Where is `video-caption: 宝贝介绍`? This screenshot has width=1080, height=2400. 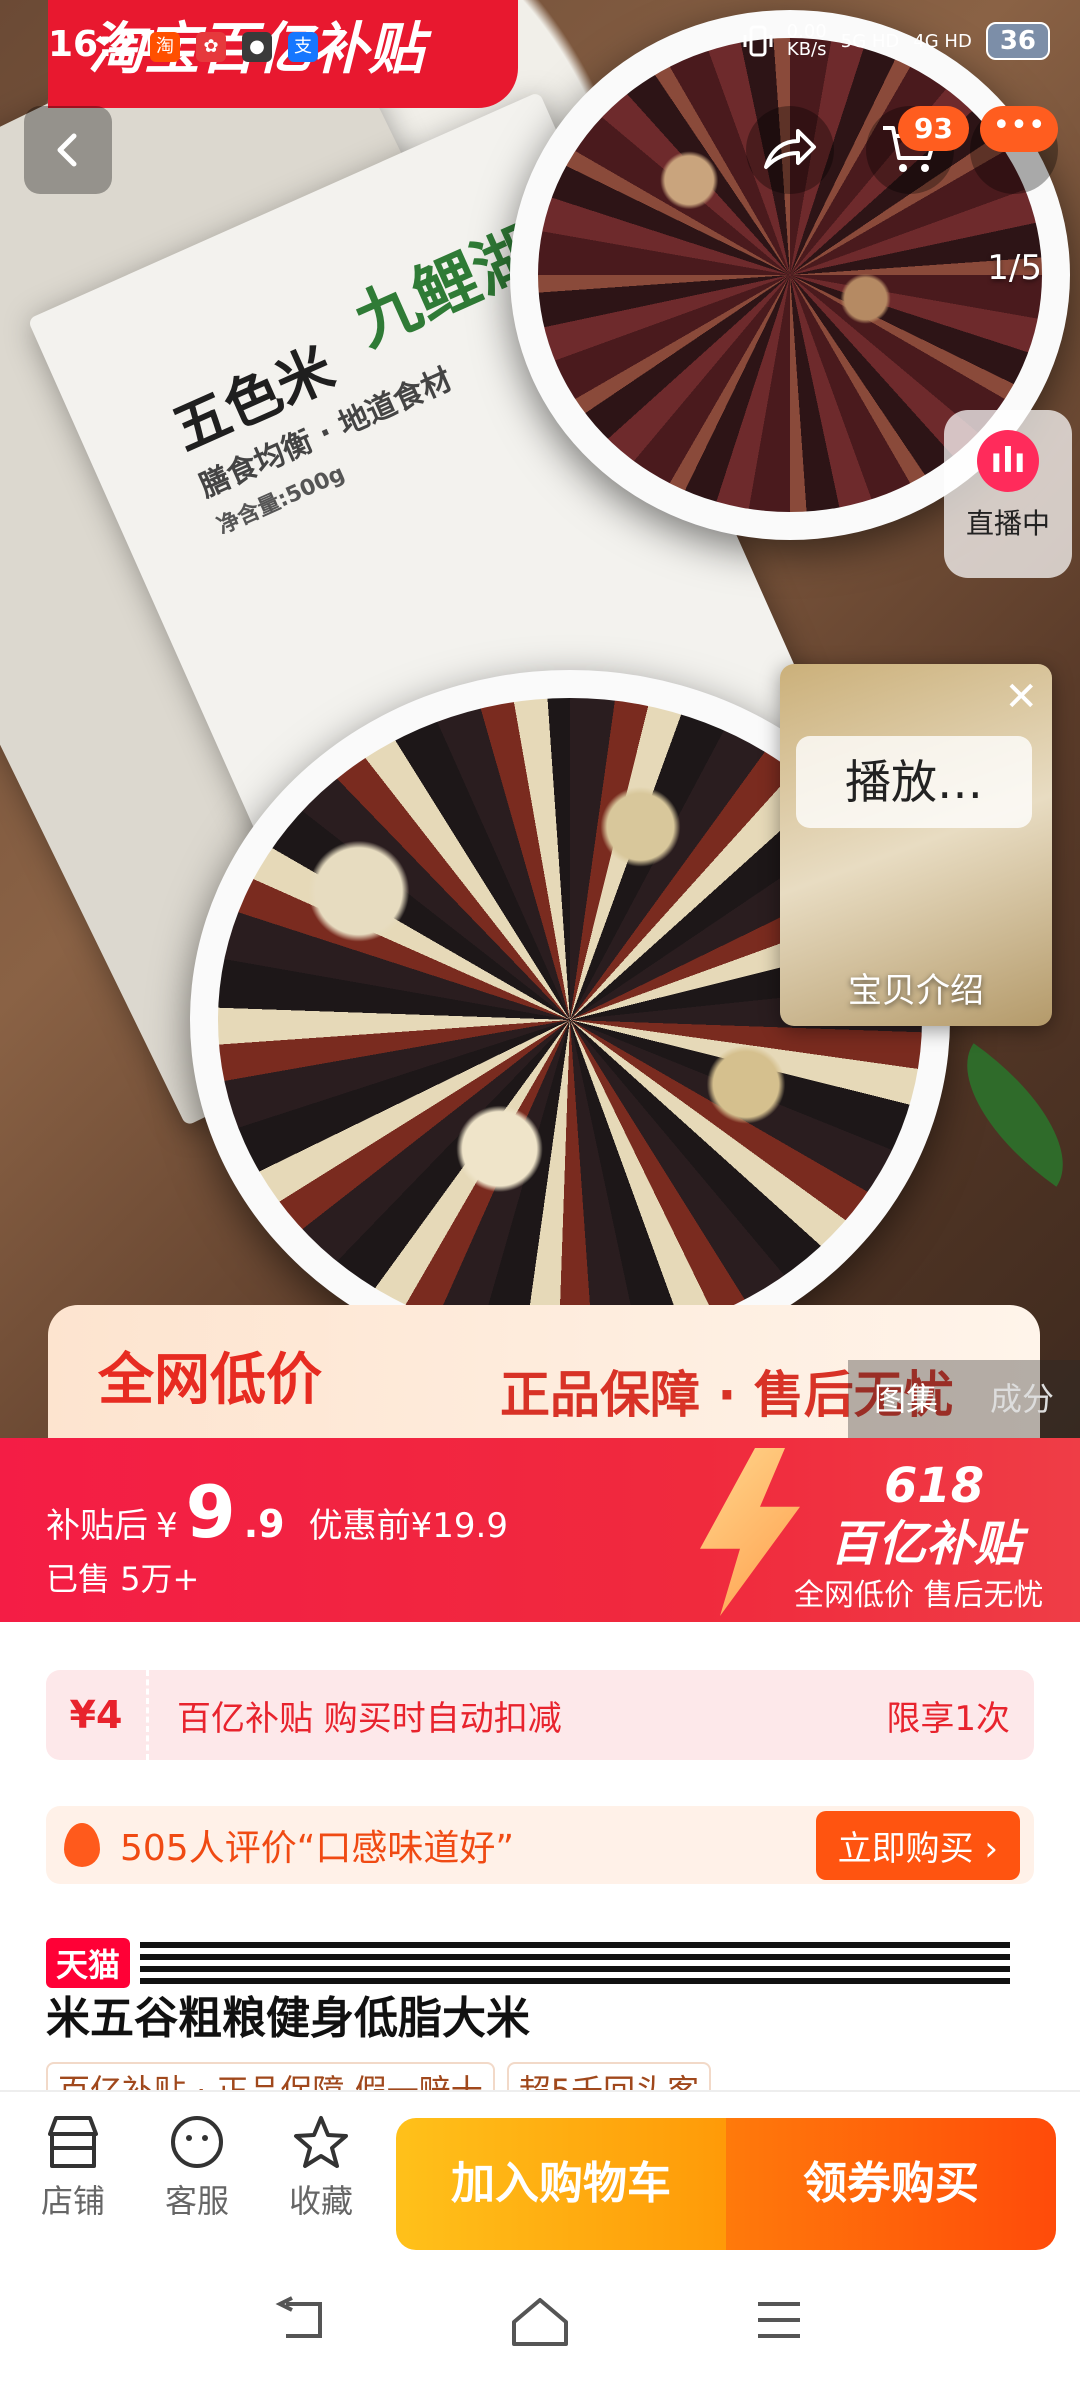
video-caption: 宝贝介绍 is located at coordinates (916, 991).